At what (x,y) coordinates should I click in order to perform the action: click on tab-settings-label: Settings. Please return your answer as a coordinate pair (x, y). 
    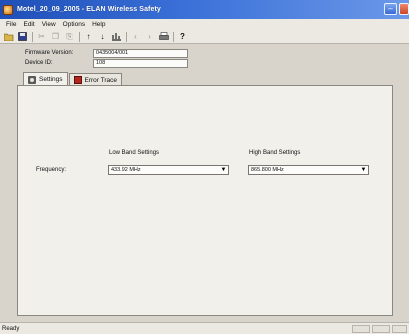
    Looking at the image, I should click on (51, 79).